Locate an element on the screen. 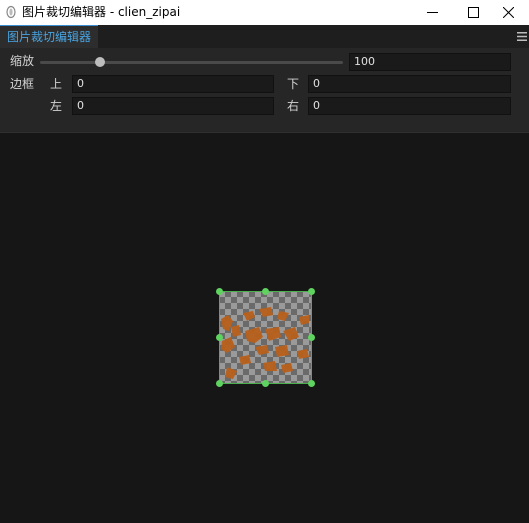 The height and width of the screenshot is (523, 529). crop-handle-bottom-left is located at coordinates (219, 383).